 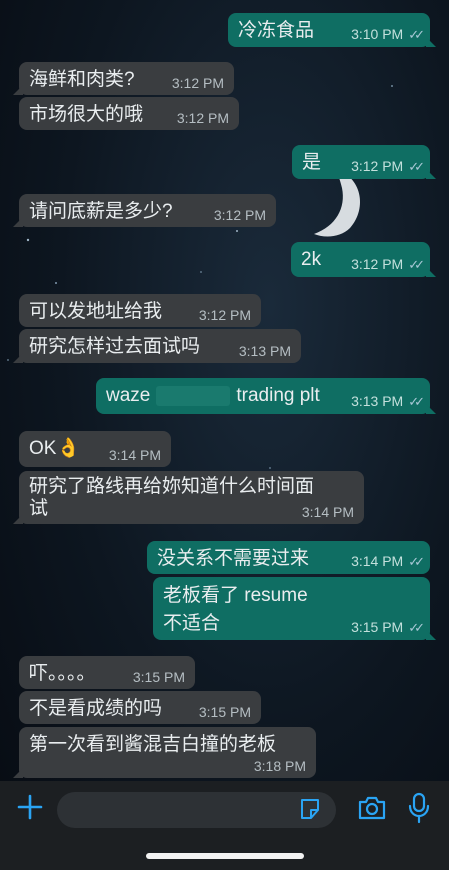 What do you see at coordinates (82, 79) in the screenshot?
I see `message-text: 海鲜和肉类?` at bounding box center [82, 79].